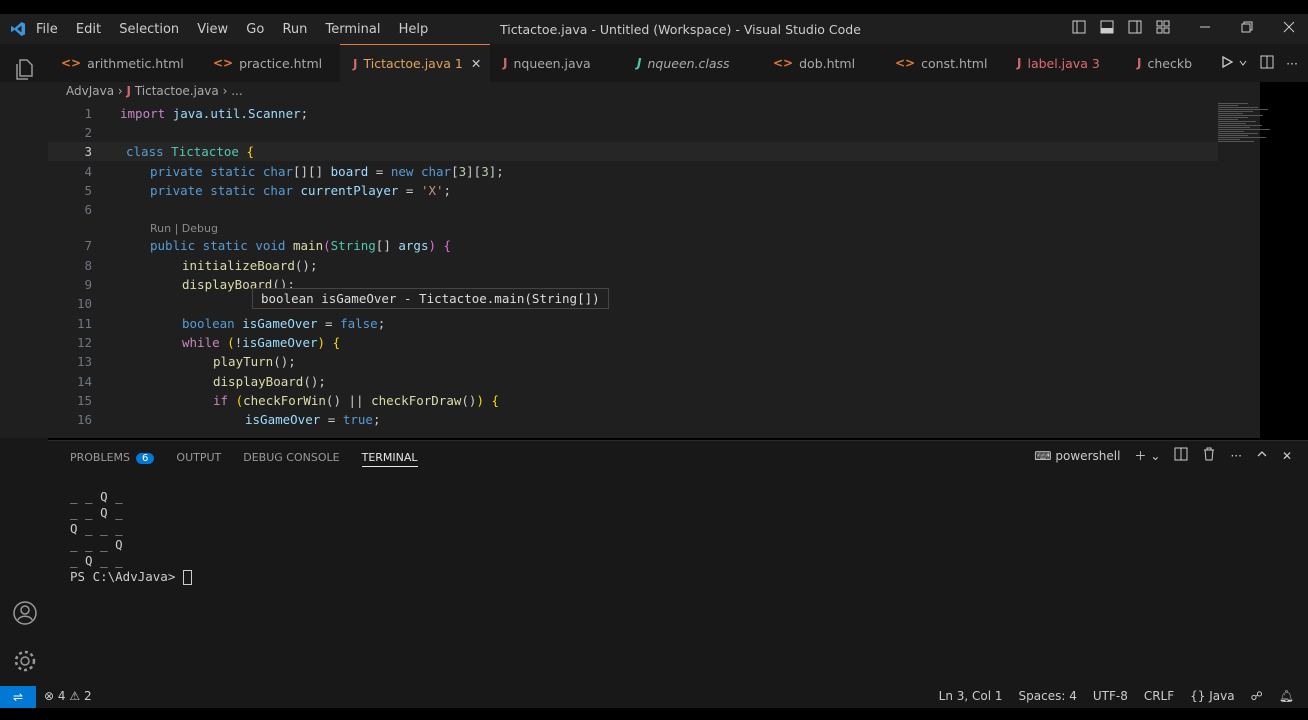 This screenshot has height=720, width=1308. I want to click on code-line: 15 if (checkForWin() || checkForDraw()) {, so click(288, 400).